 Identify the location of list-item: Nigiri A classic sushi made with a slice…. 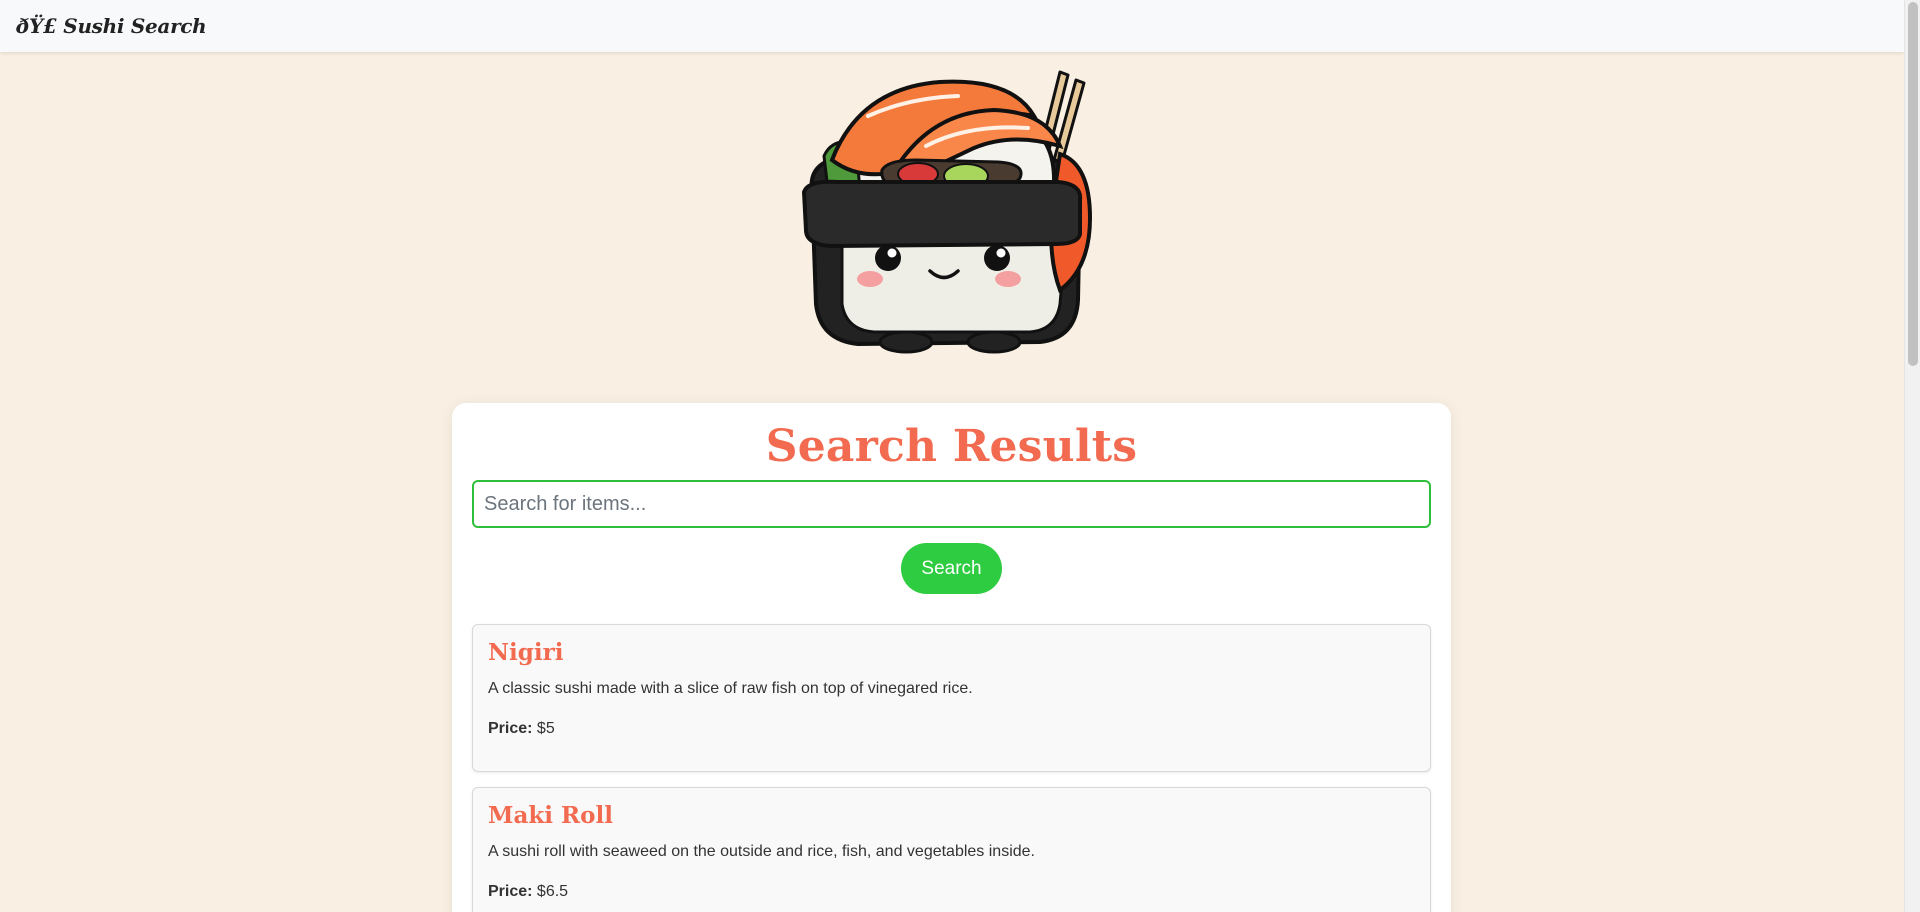
(951, 698).